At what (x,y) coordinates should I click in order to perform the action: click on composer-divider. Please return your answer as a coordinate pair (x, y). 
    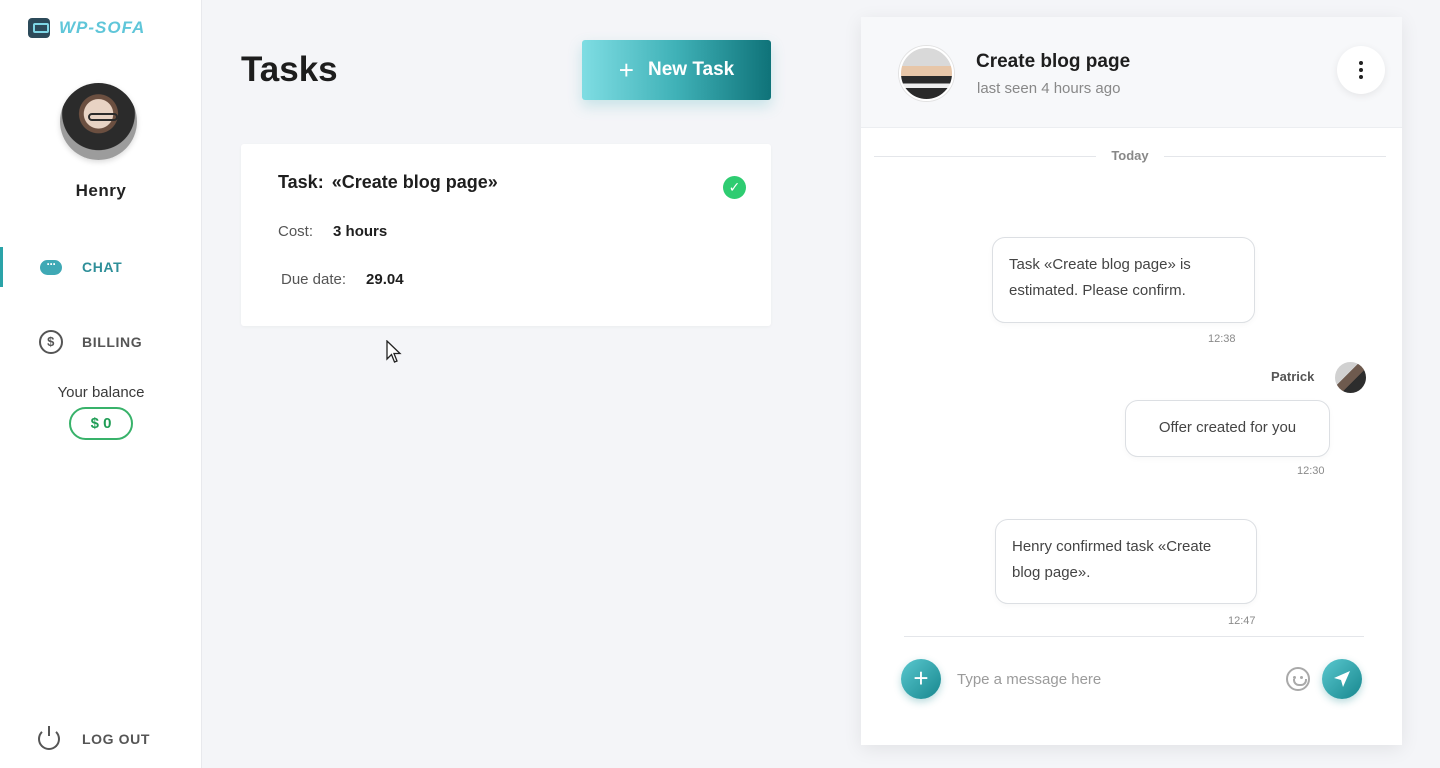
    Looking at the image, I should click on (1134, 636).